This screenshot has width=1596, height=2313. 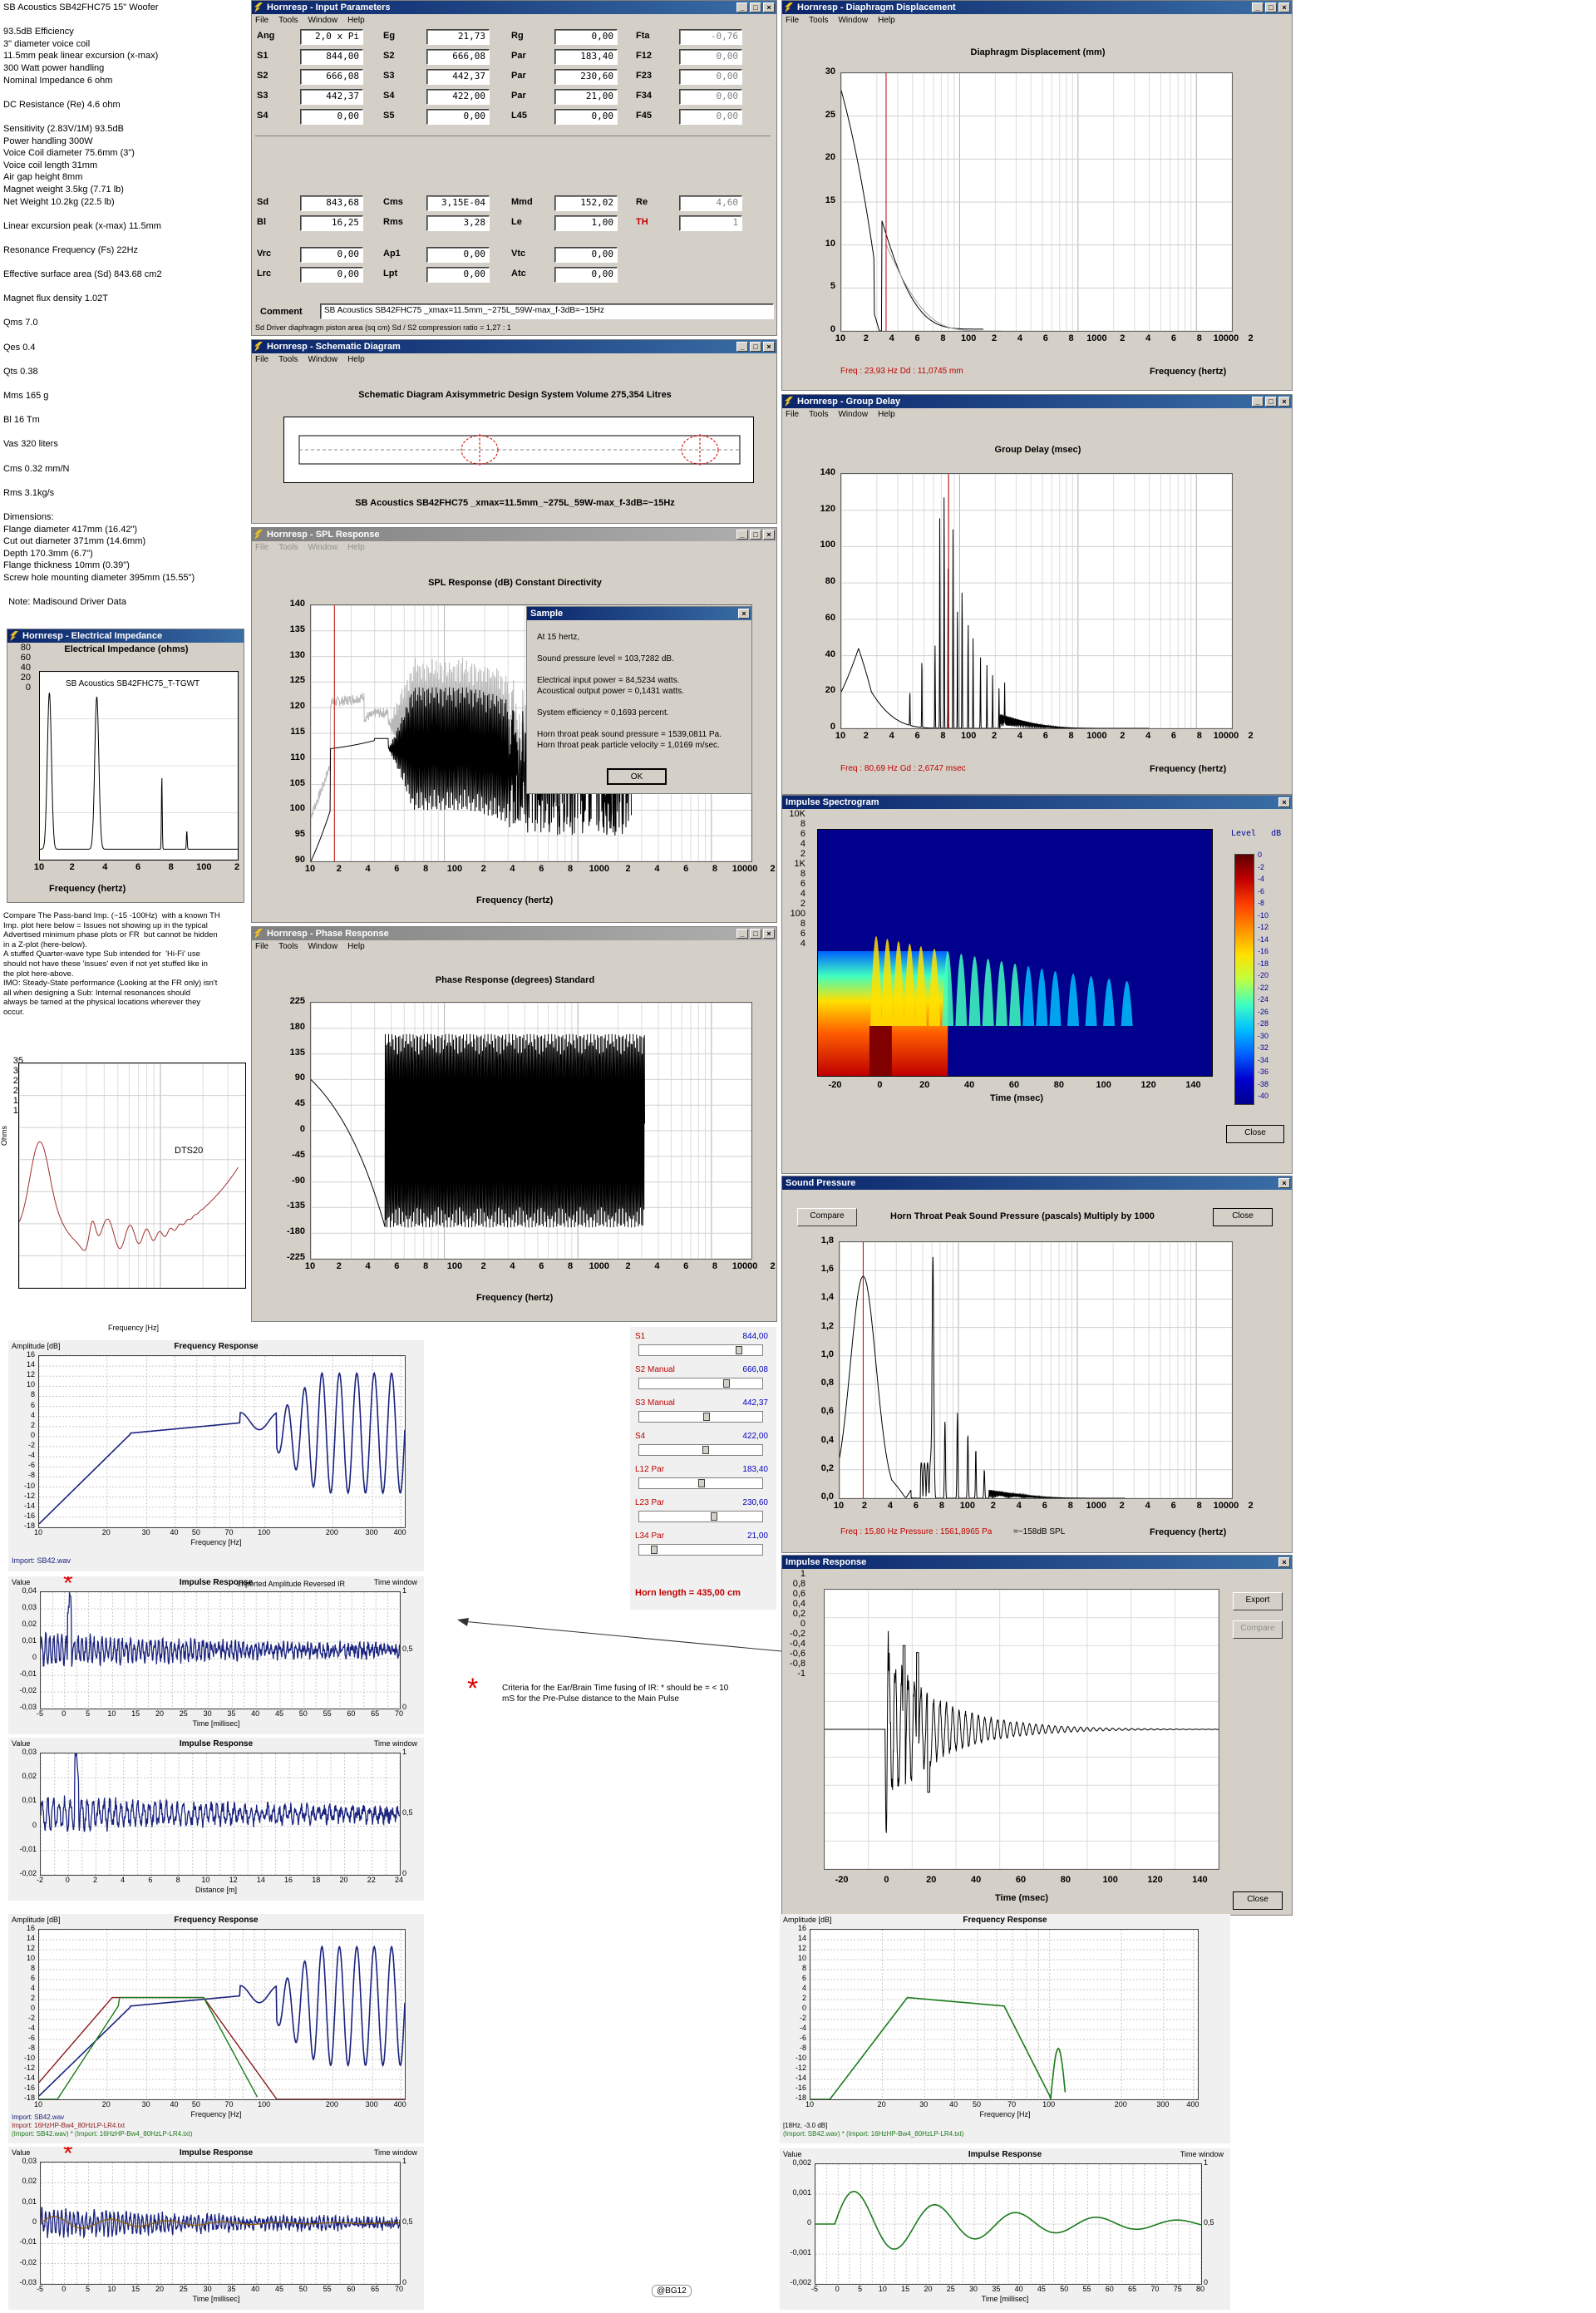 I want to click on ok-button: OK, so click(x=637, y=776).